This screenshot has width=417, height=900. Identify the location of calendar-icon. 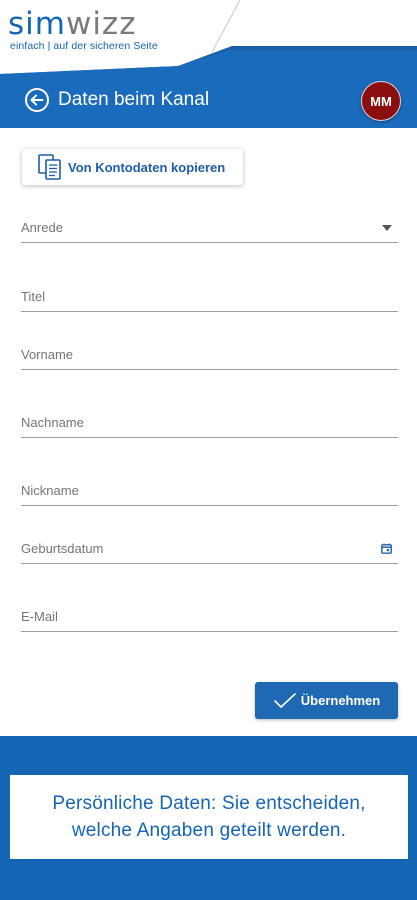
(386, 548).